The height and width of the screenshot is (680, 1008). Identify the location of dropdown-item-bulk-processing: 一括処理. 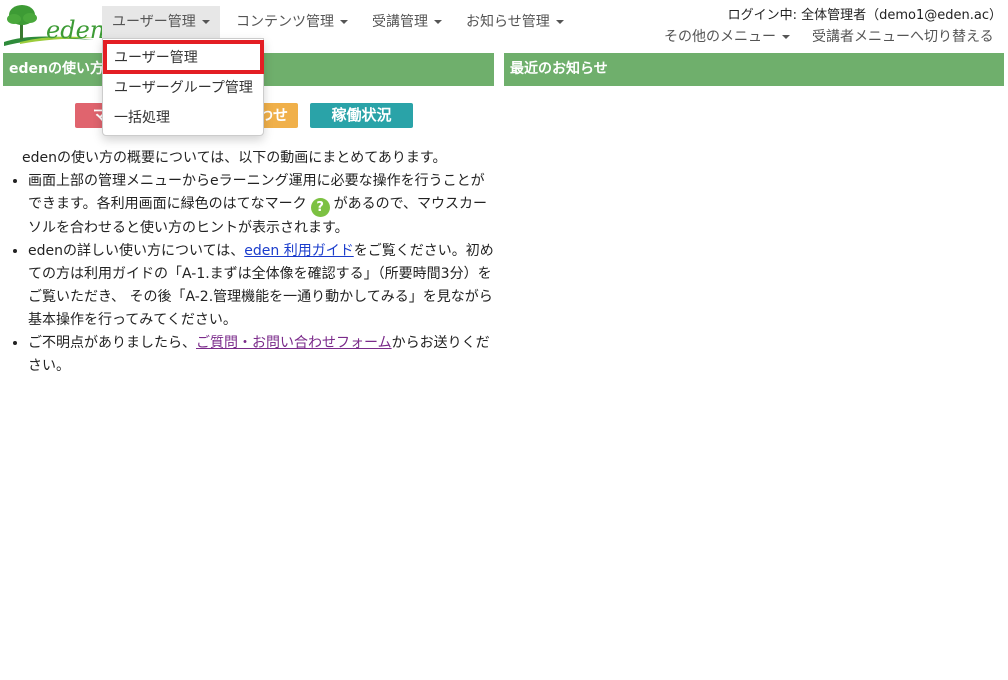
(183, 118).